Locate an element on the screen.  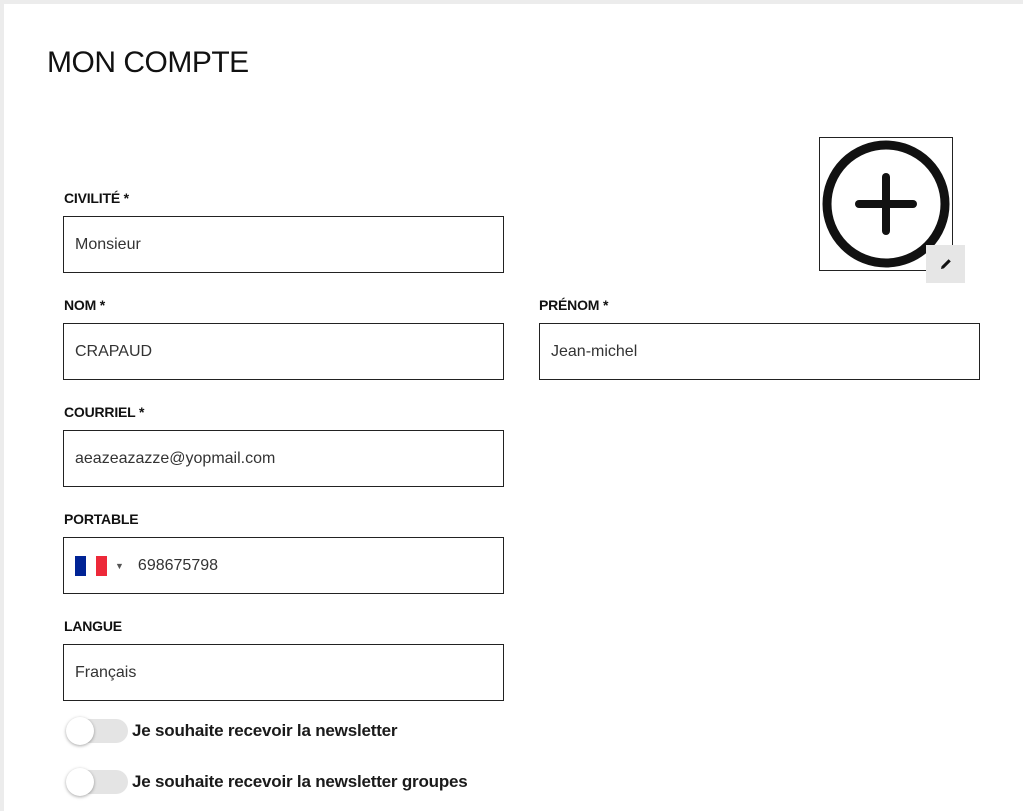
newsletter-groupes-toggle is located at coordinates (97, 782).